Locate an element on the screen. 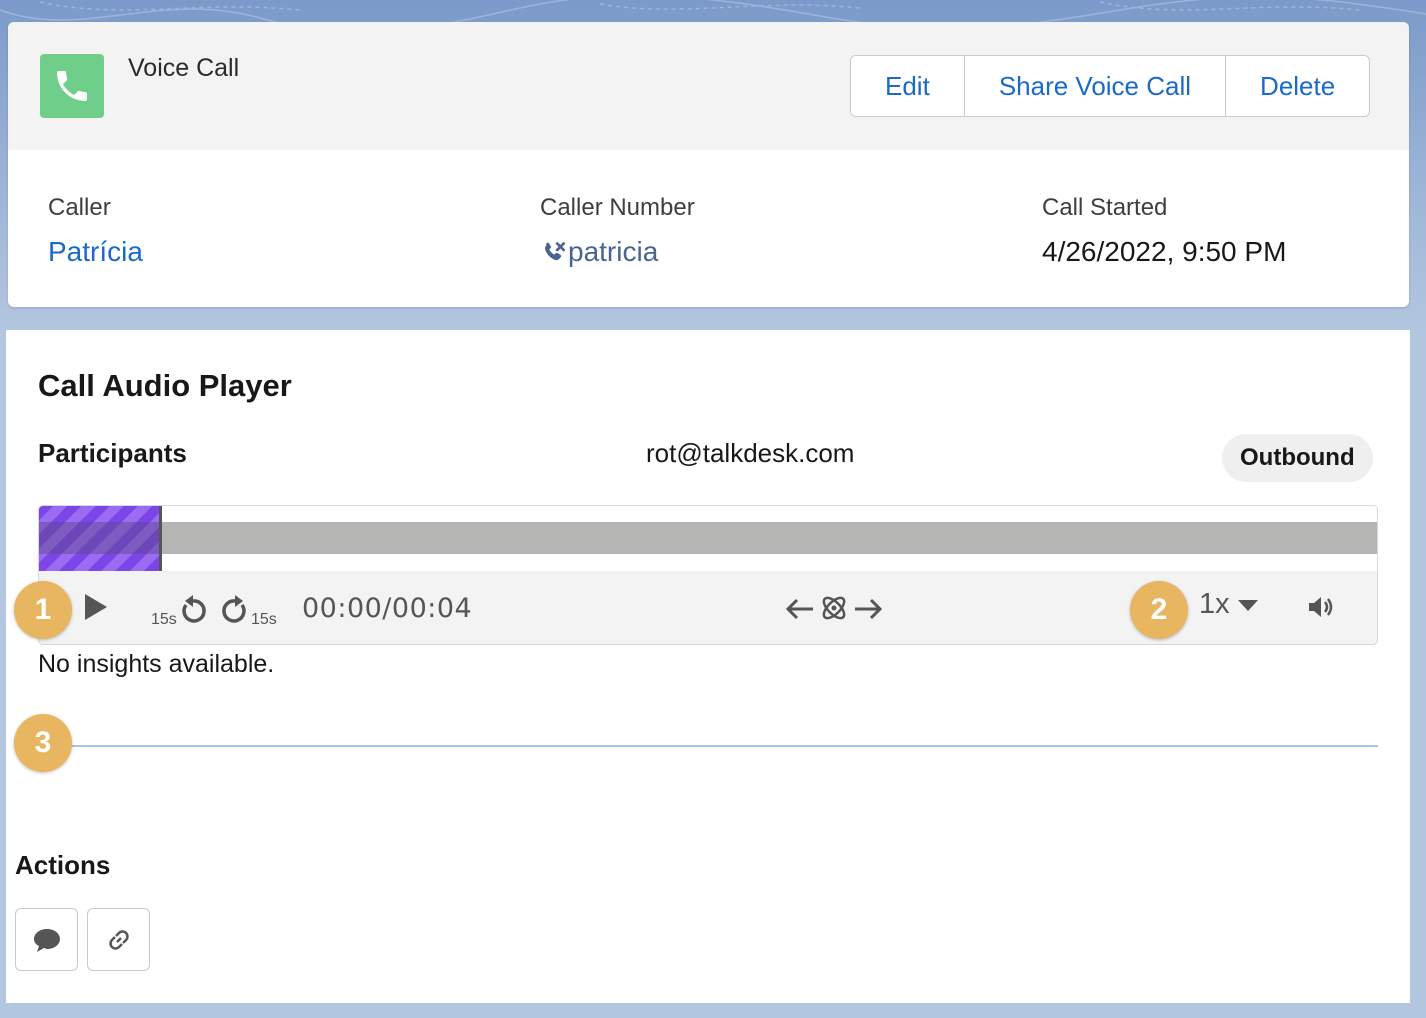 The height and width of the screenshot is (1018, 1426). insights-empty-message: No insights available. is located at coordinates (156, 664).